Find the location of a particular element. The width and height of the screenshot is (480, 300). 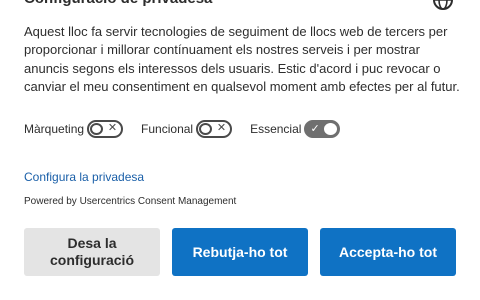

check-icon: ✓ is located at coordinates (315, 129).